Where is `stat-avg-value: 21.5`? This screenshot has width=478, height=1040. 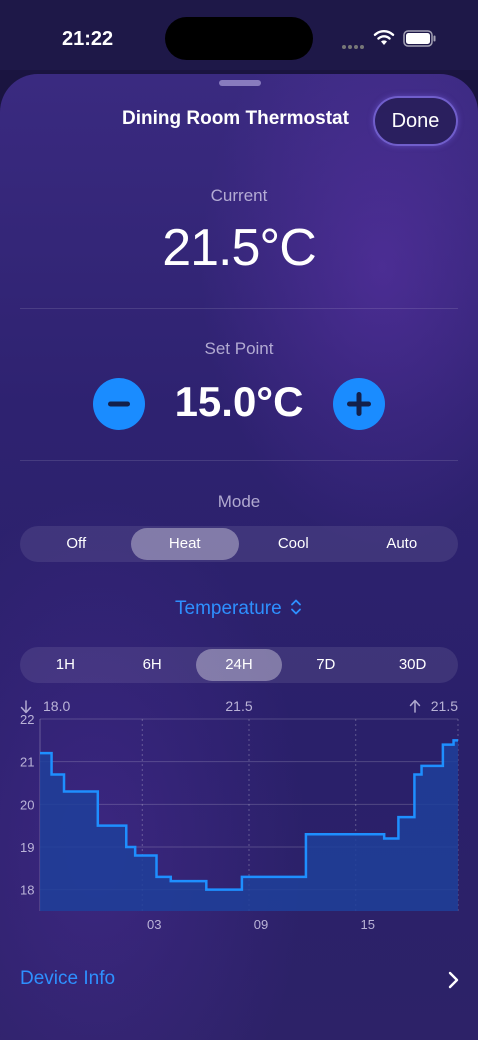
stat-avg-value: 21.5 is located at coordinates (238, 706).